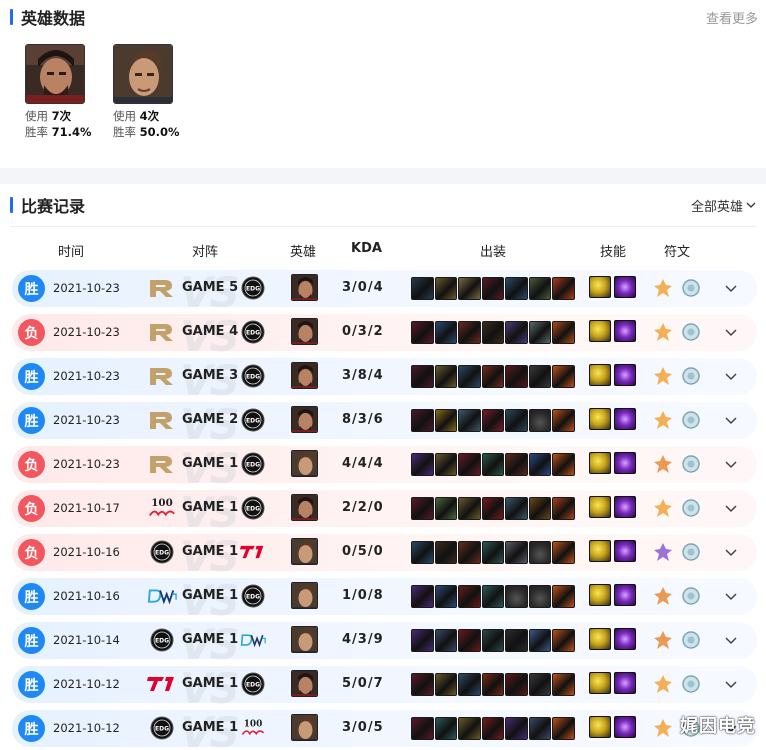 The width and height of the screenshot is (766, 750). Describe the element at coordinates (384, 512) in the screenshot. I see `match-row: 负 2021-10-17 VS 100 GAME 1 EDG 2/2/0` at that location.